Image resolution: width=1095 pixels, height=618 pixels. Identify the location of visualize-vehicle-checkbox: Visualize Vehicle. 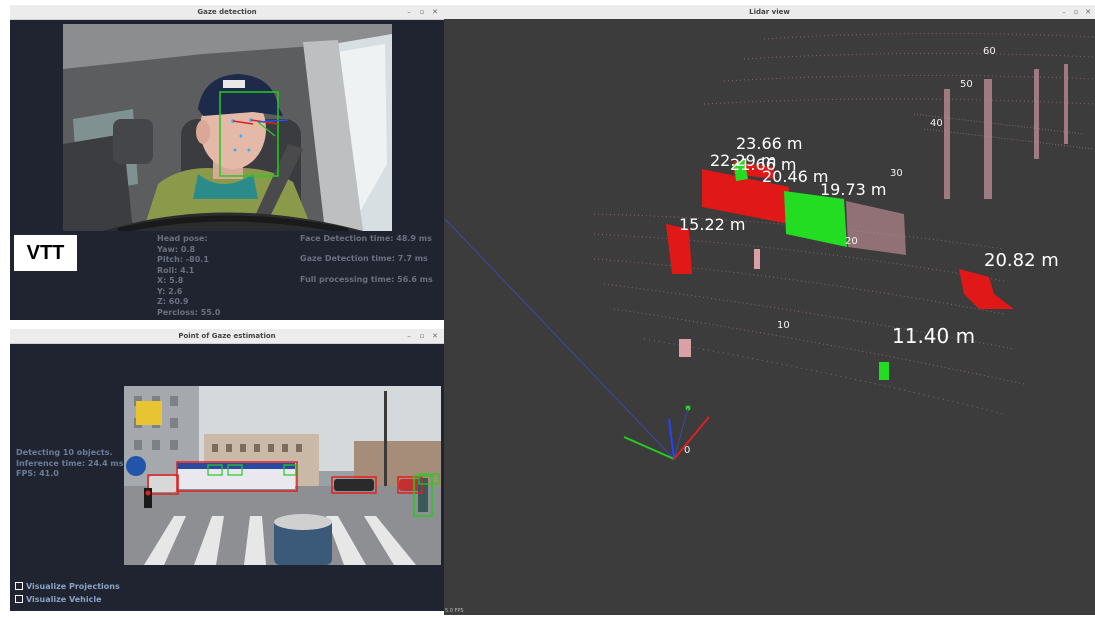
(58, 599).